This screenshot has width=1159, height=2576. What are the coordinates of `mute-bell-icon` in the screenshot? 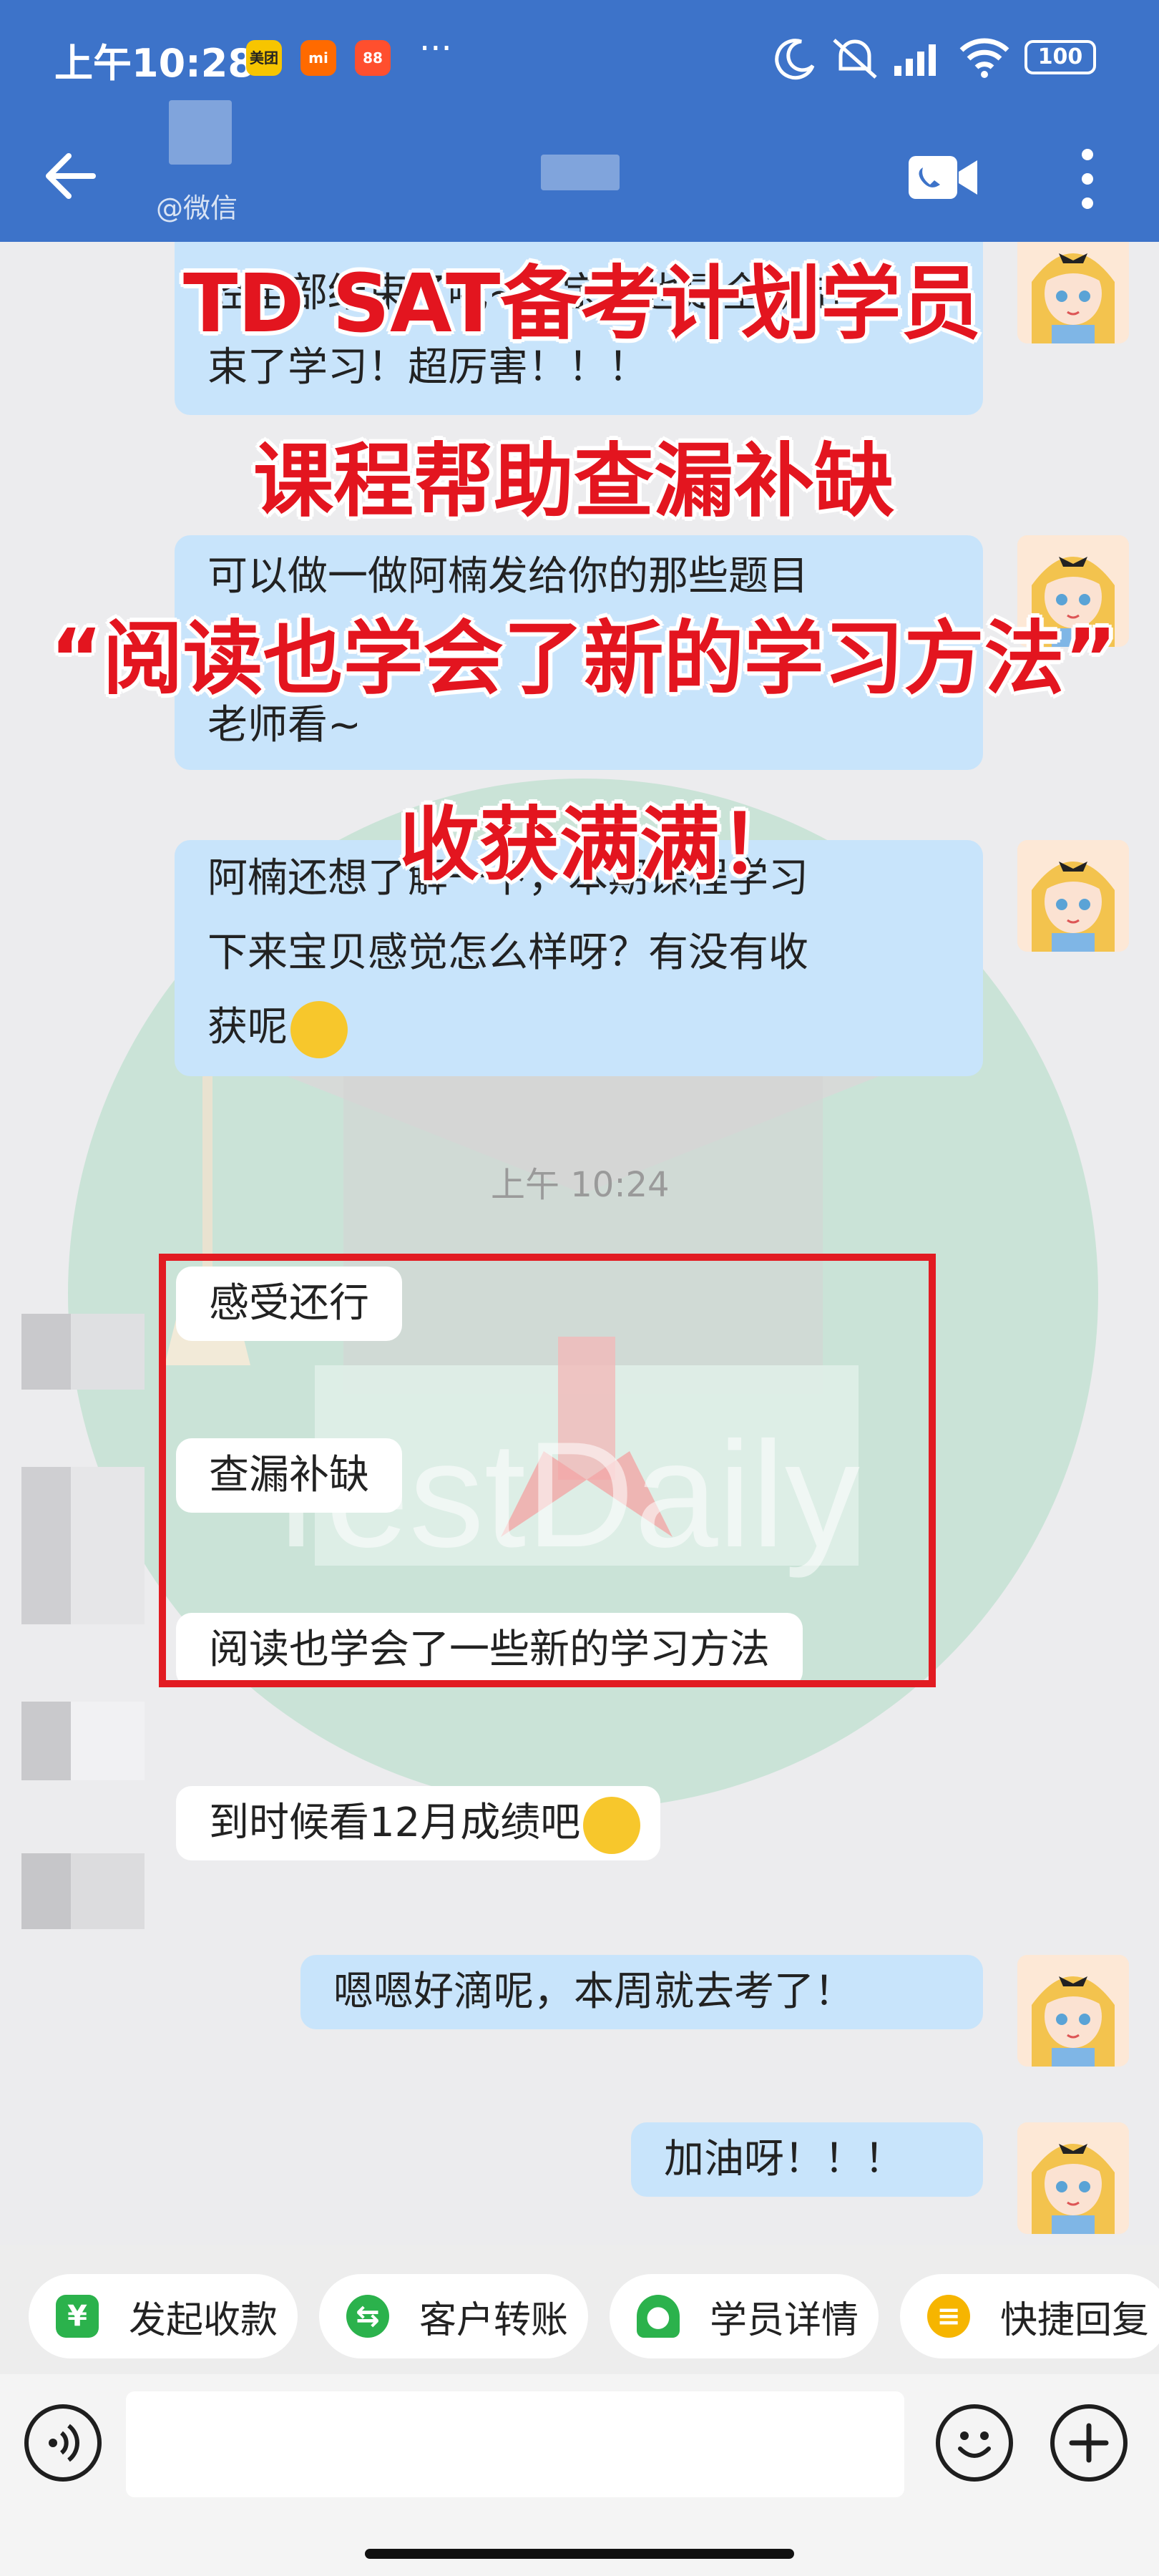 It's located at (855, 59).